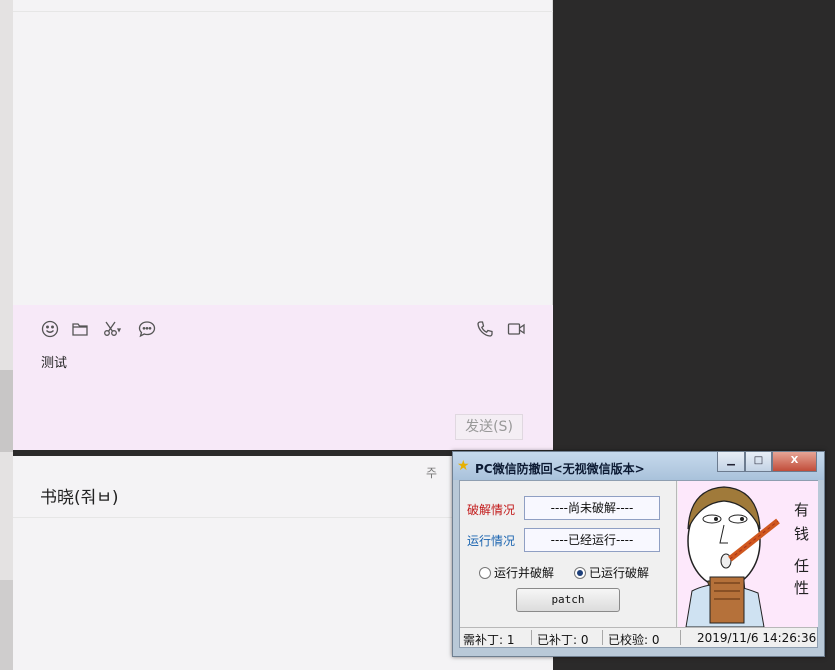 The image size is (835, 670). I want to click on sidebar-edge-lower, so click(6, 625).